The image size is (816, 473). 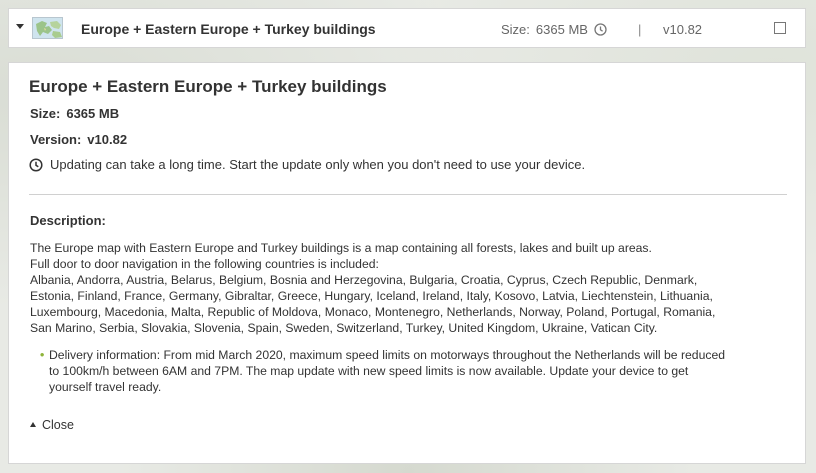 What do you see at coordinates (683, 29) in the screenshot?
I see `map-version: v10.82` at bounding box center [683, 29].